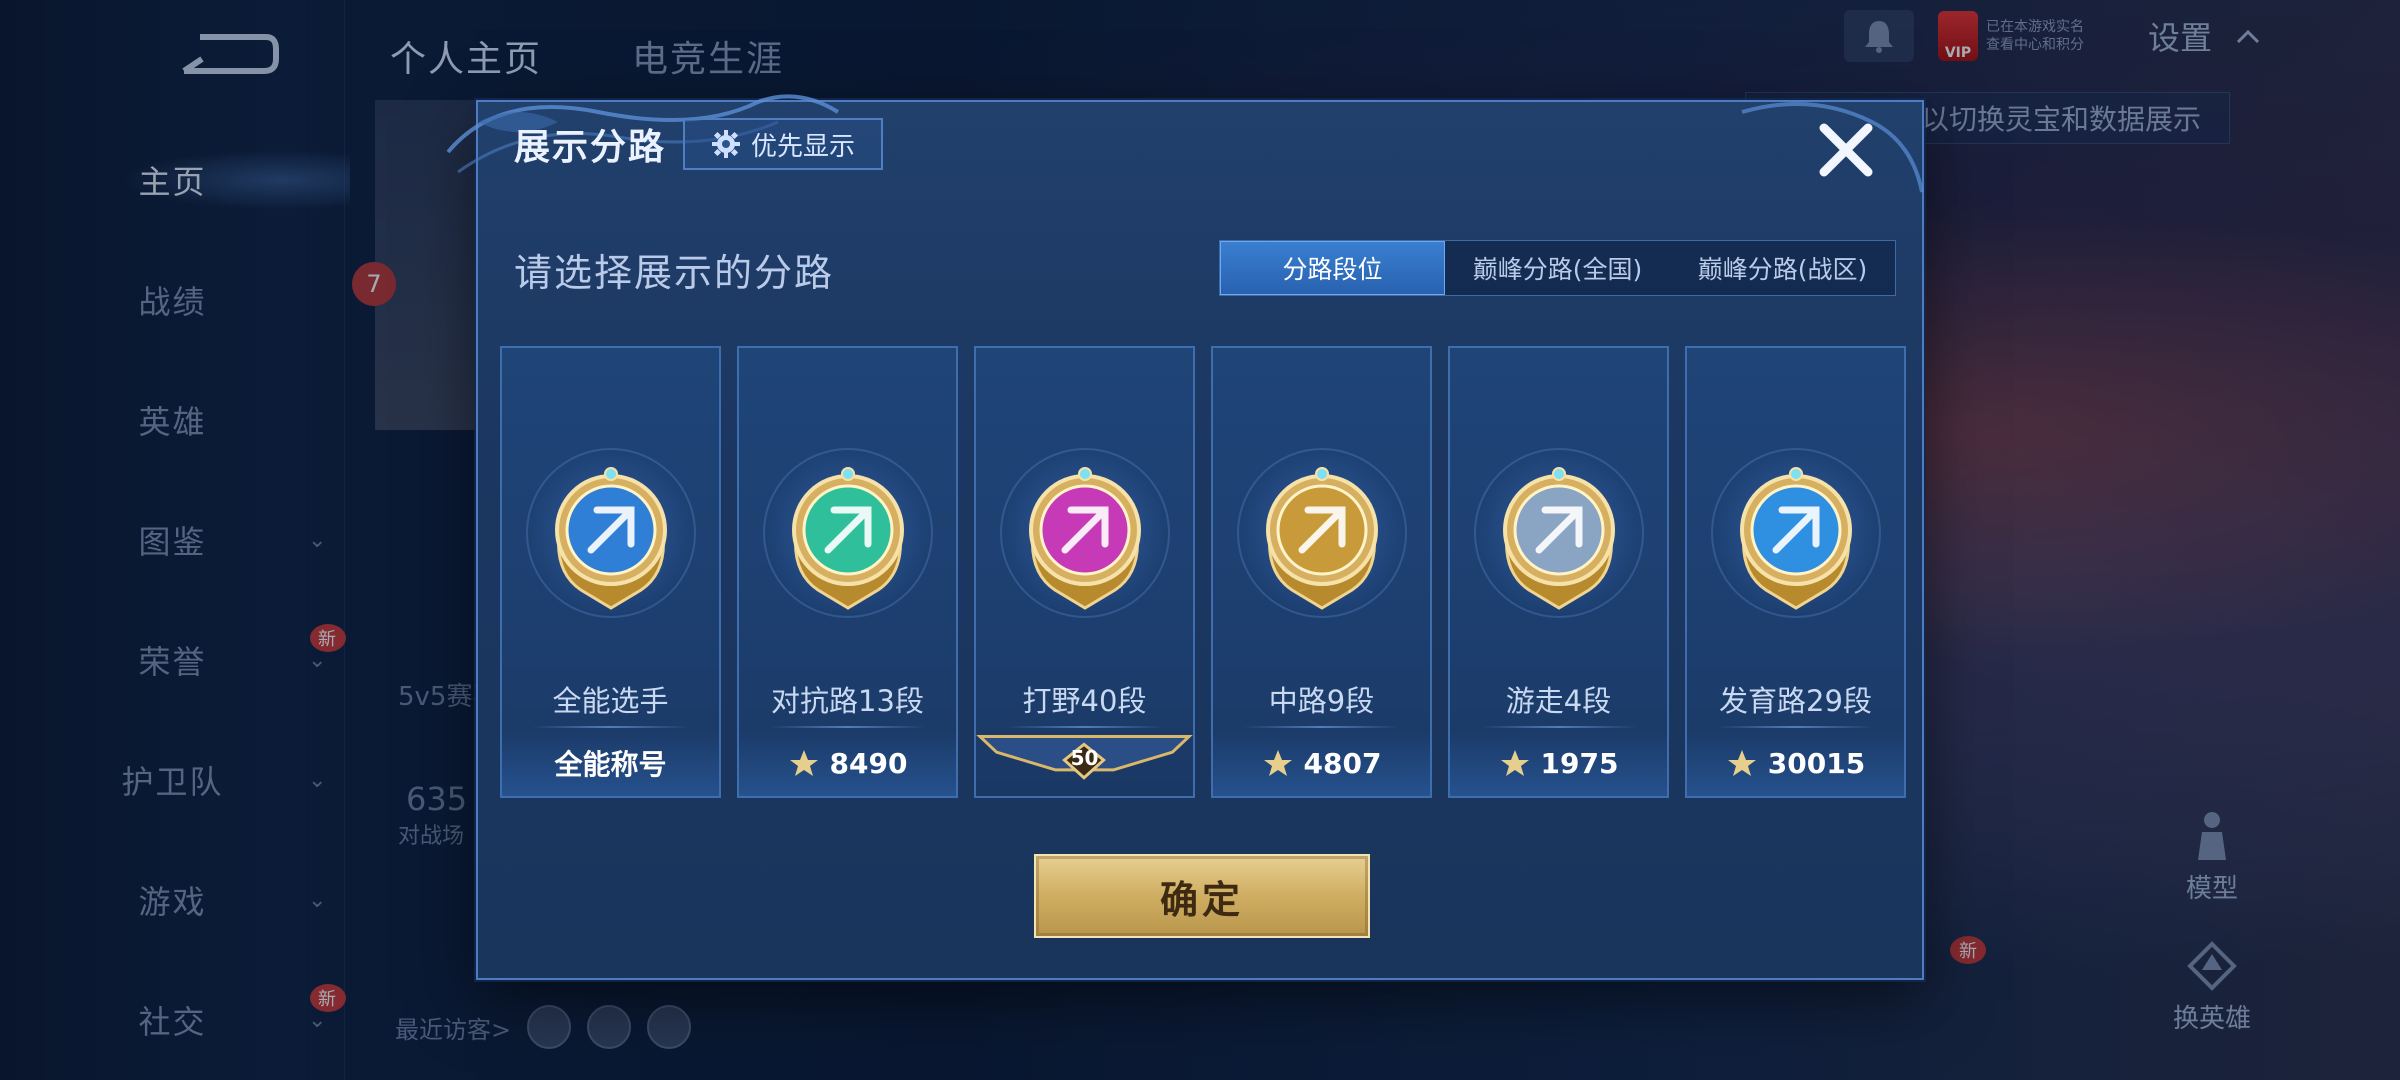 This screenshot has width=2400, height=1080. I want to click on lane-card-farm-lane: 发育路29段 30015, so click(1795, 572).